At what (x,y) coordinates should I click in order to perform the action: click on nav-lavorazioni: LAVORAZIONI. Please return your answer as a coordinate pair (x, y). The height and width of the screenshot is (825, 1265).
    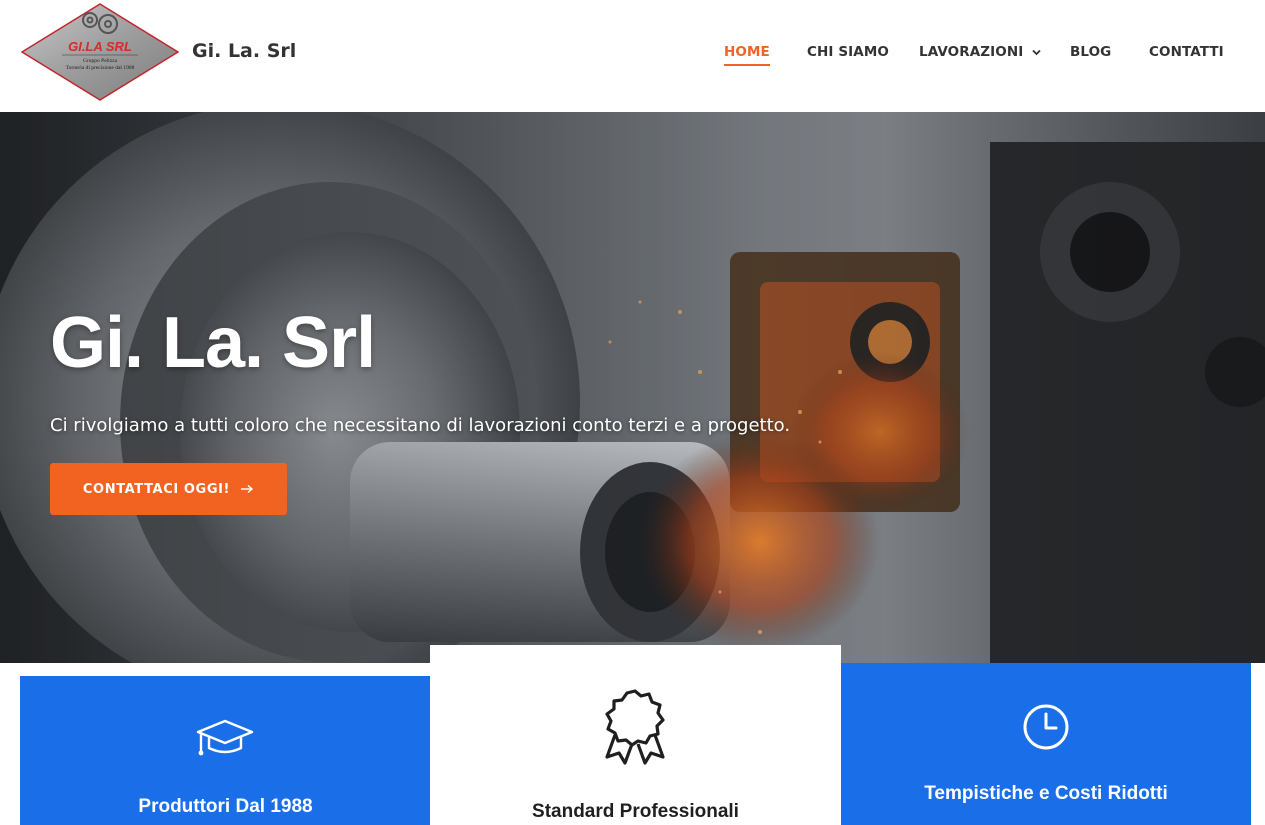
    Looking at the image, I should click on (980, 52).